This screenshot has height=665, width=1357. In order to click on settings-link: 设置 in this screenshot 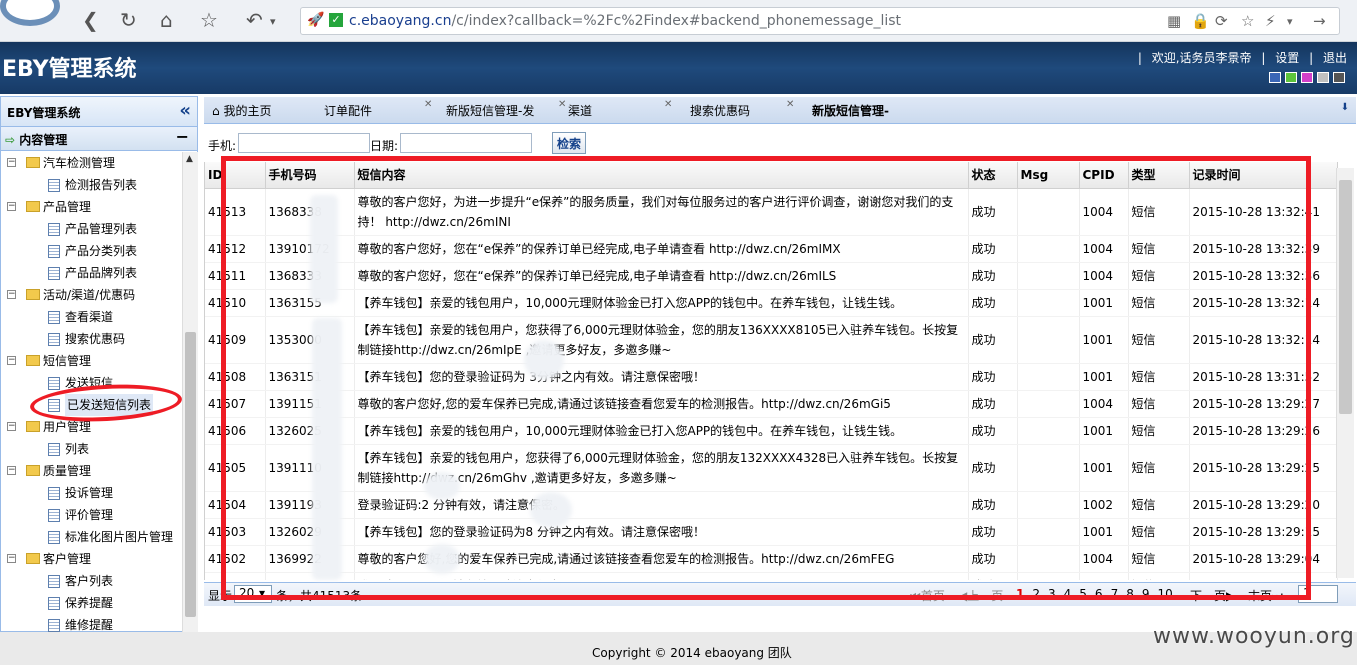, I will do `click(1287, 58)`.